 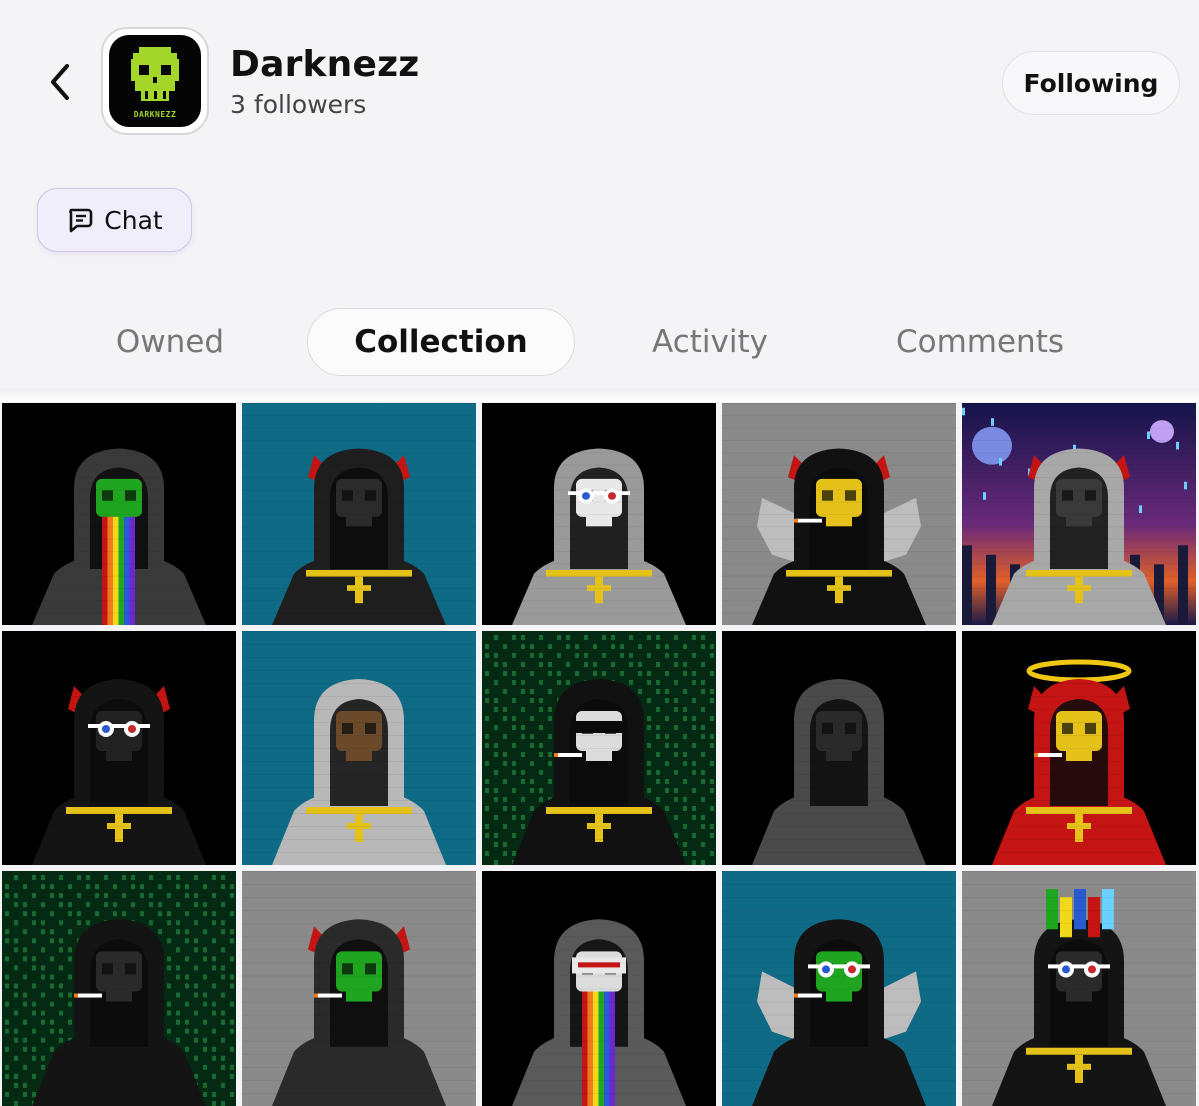 What do you see at coordinates (1091, 83) in the screenshot?
I see `following-button: Following` at bounding box center [1091, 83].